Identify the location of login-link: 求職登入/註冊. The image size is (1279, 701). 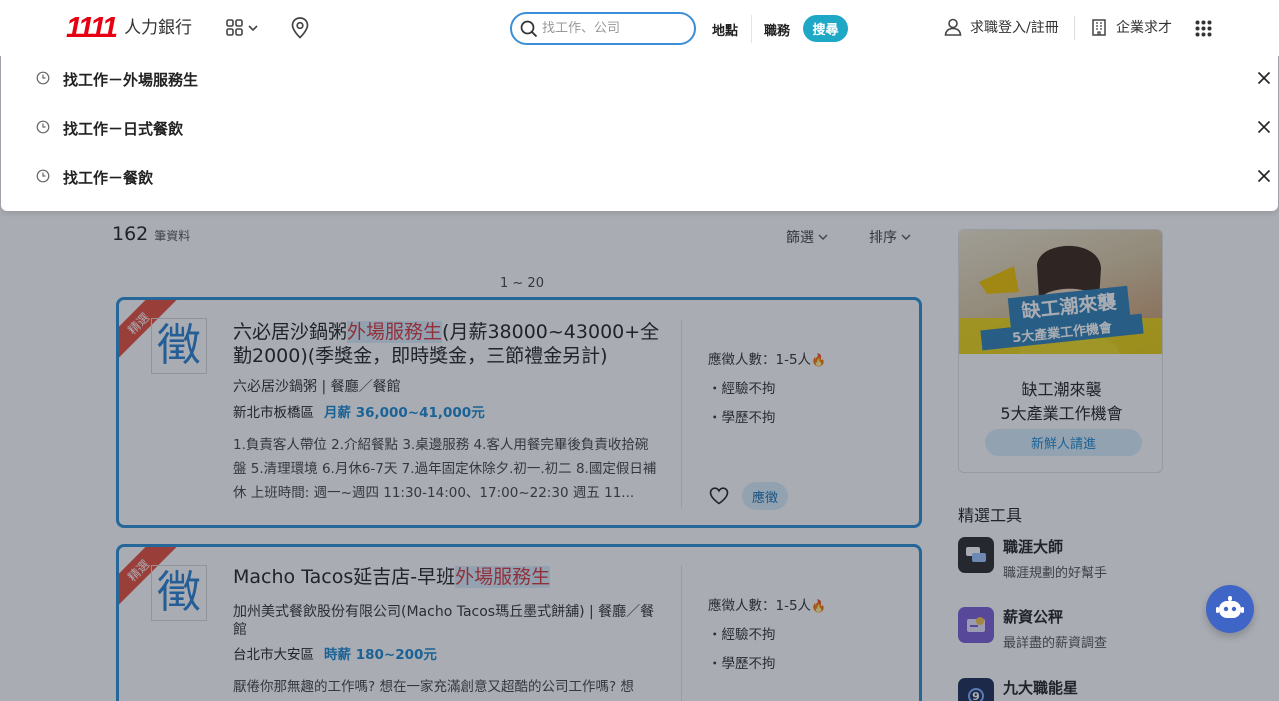
(1001, 27).